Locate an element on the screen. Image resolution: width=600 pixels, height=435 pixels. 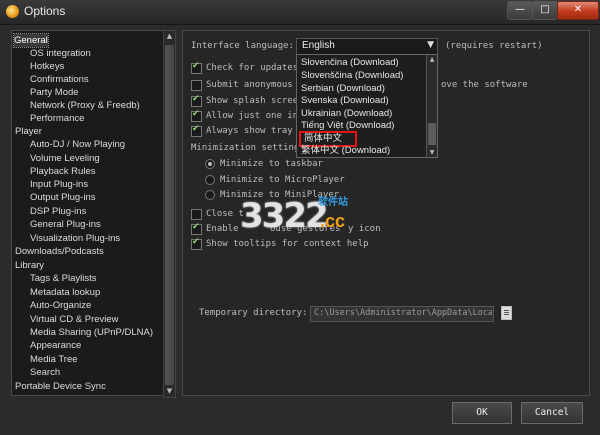
tree-item-os-integration: OS integration is located at coordinates (60, 53).